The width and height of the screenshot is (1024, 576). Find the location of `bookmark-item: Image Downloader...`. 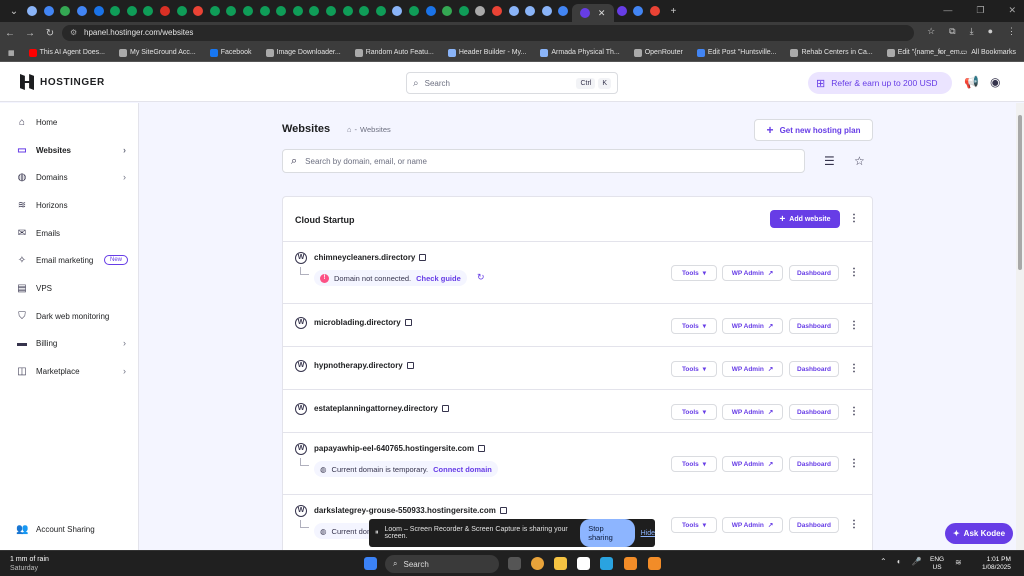

bookmark-item: Image Downloader... is located at coordinates (303, 52).